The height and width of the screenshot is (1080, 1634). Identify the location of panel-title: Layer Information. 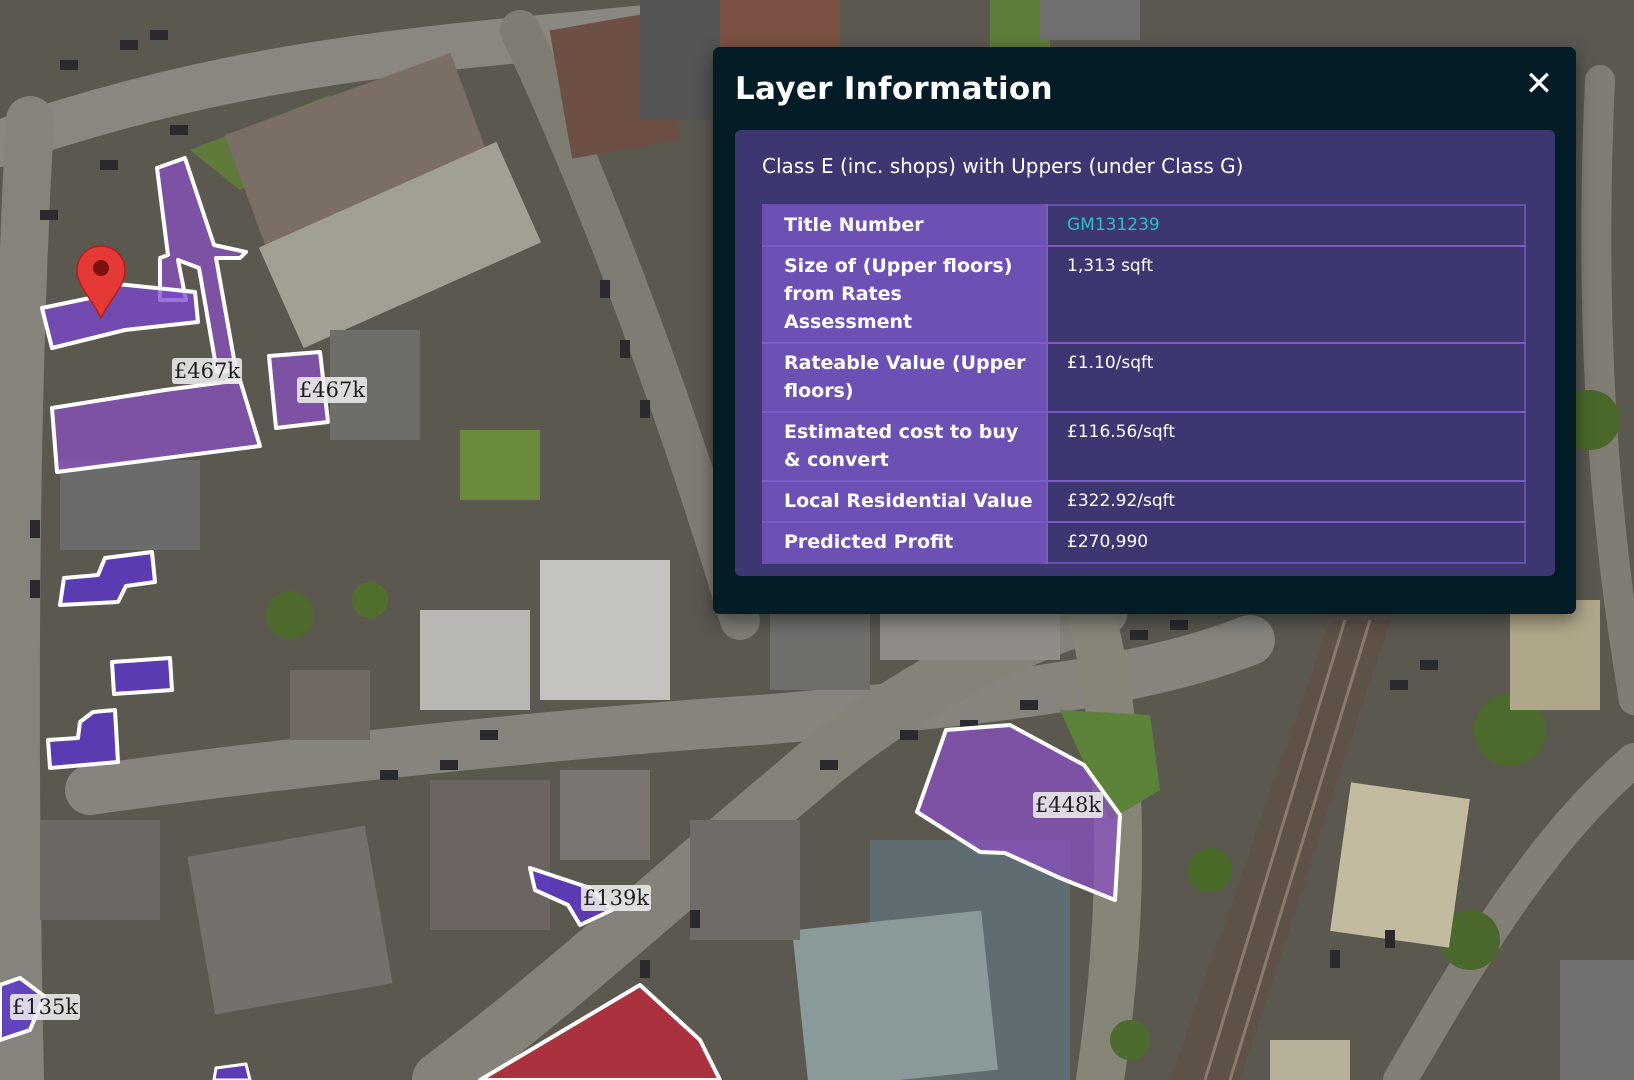
(894, 89).